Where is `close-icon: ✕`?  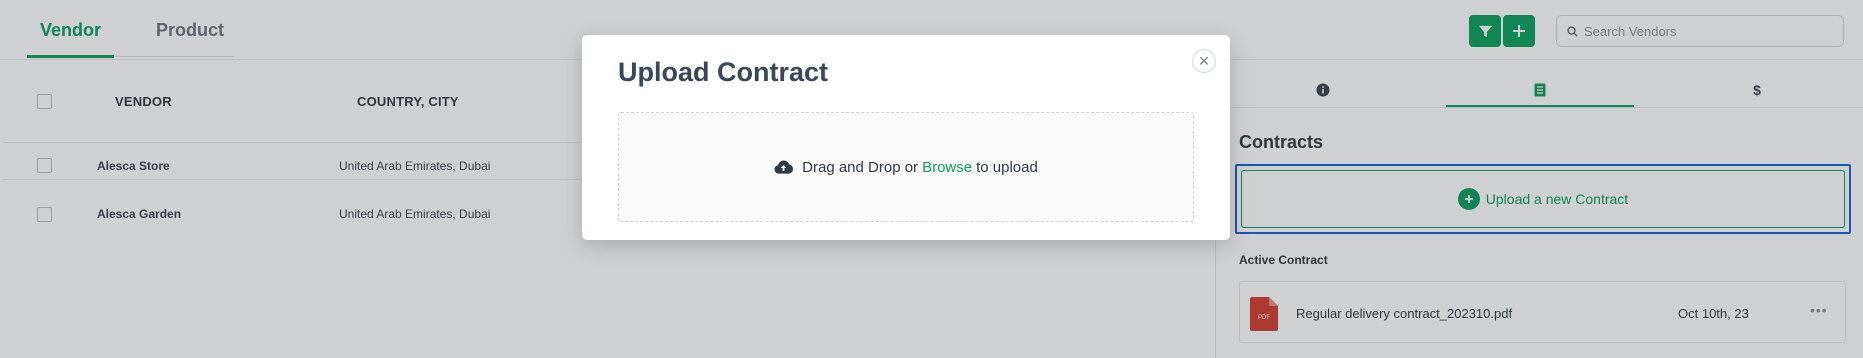
close-icon: ✕ is located at coordinates (1204, 60).